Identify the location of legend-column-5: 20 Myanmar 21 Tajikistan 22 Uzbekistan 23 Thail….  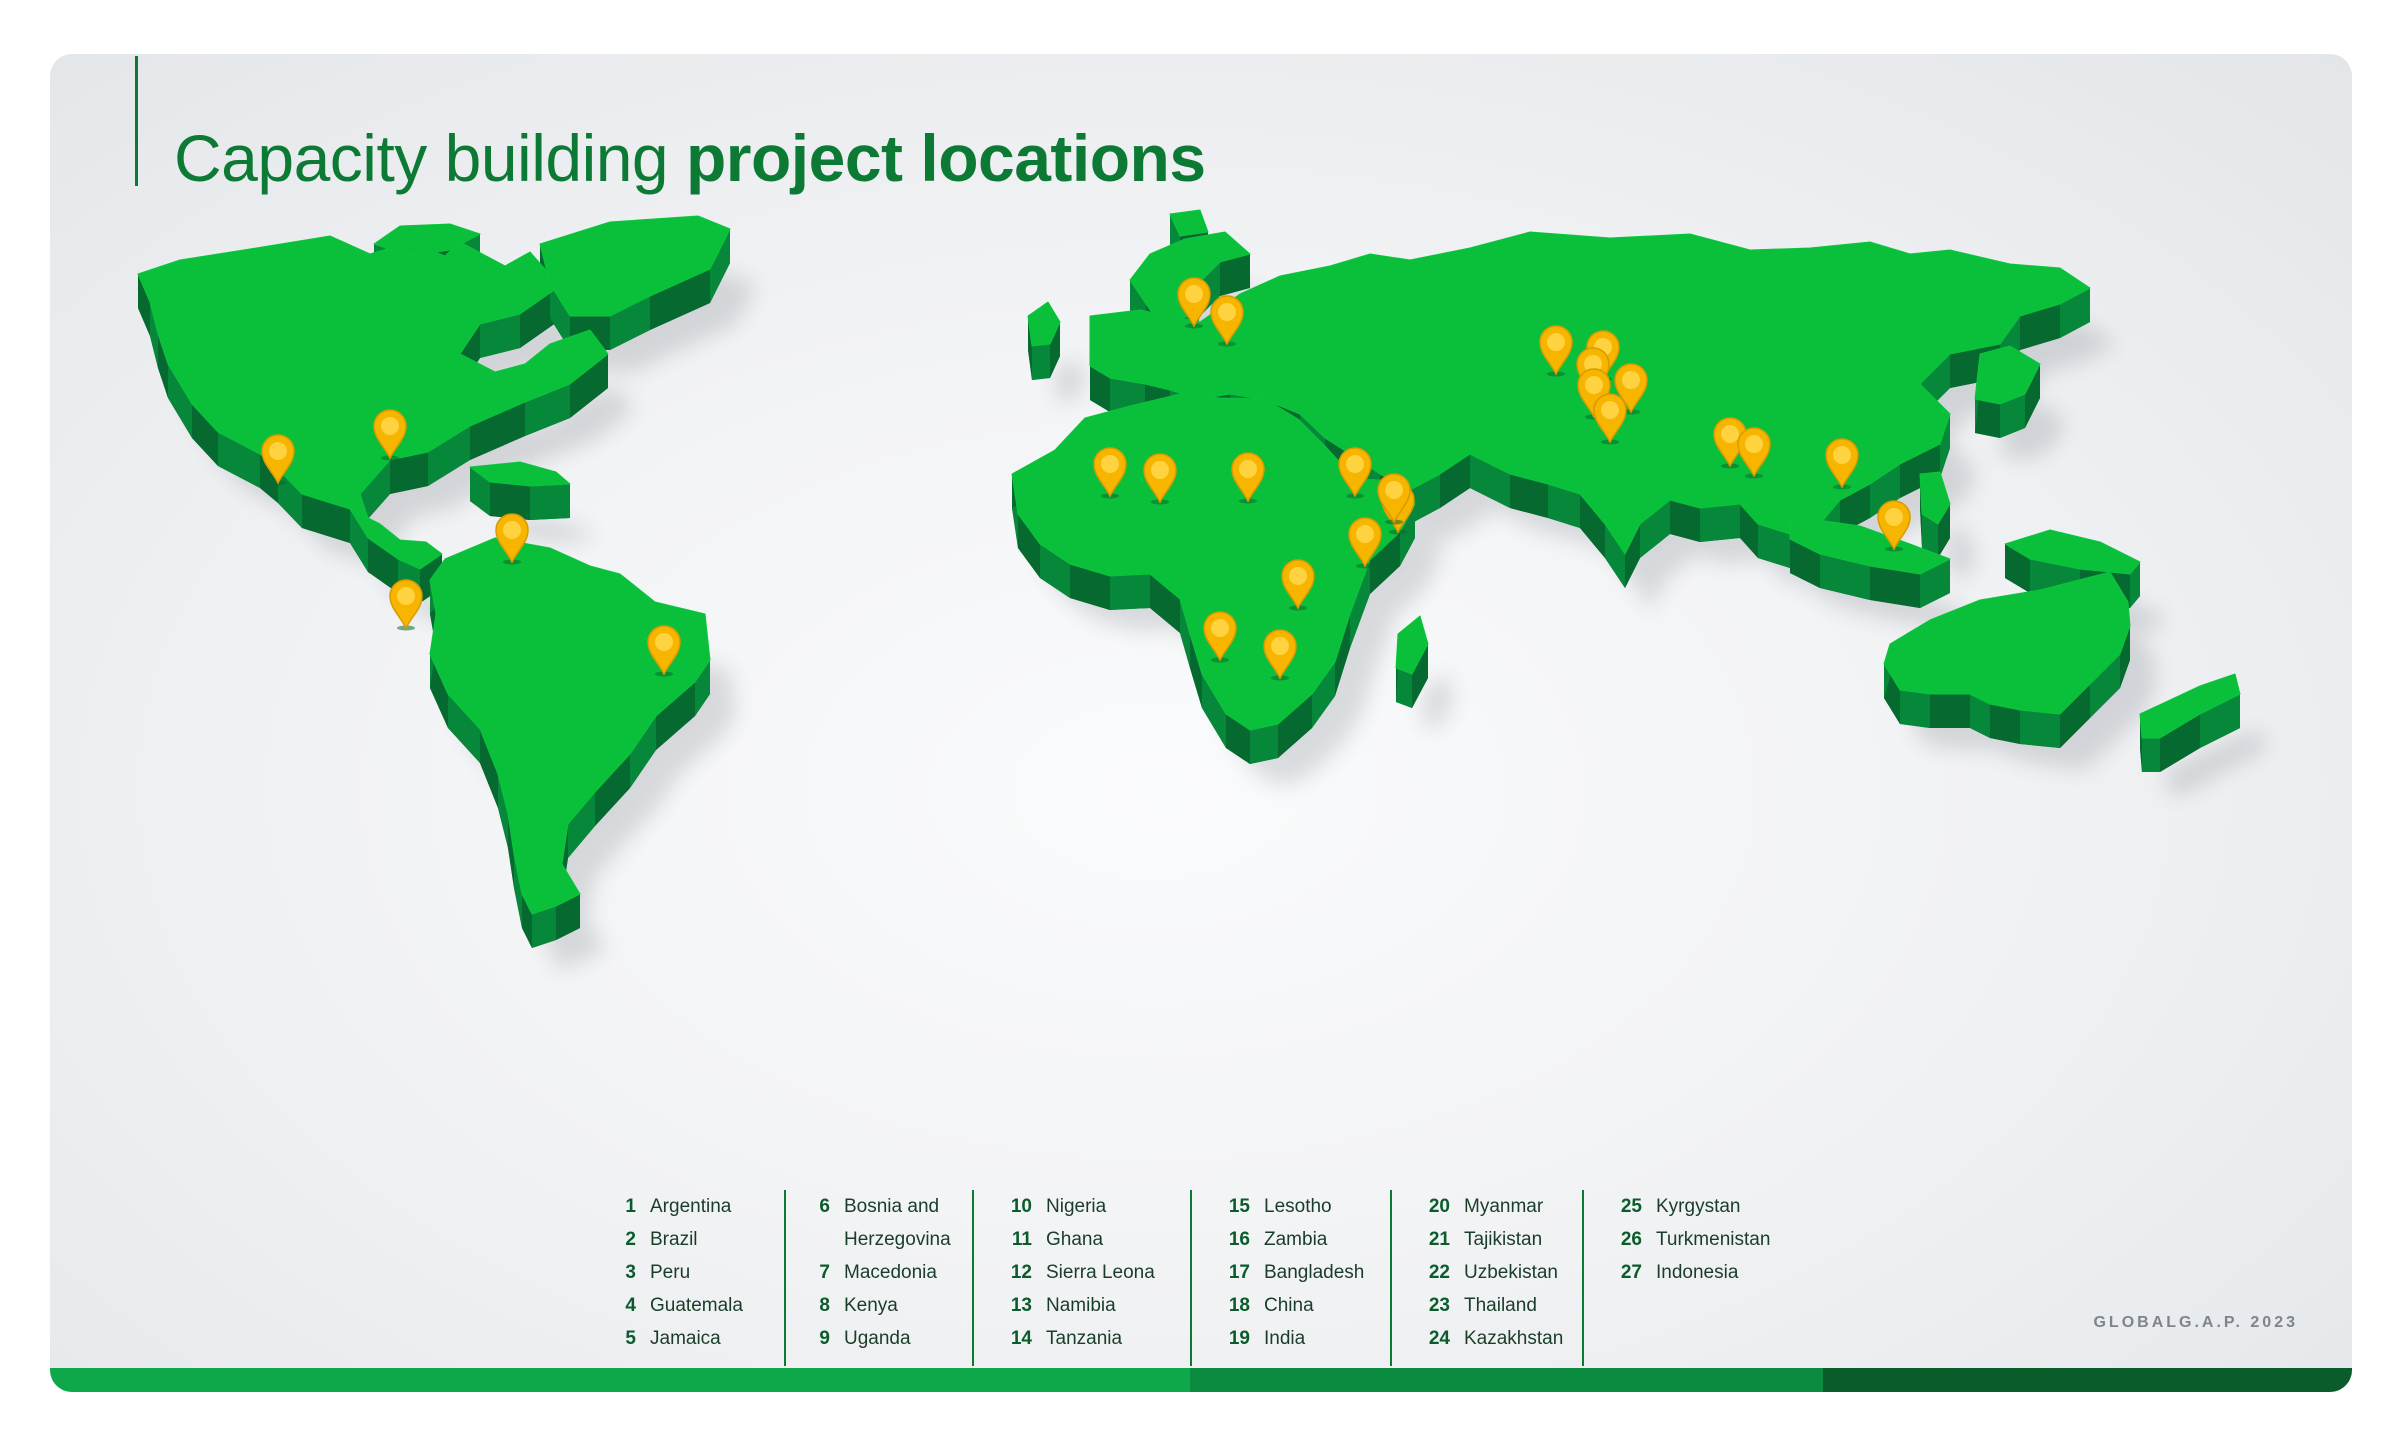
(1476, 1278).